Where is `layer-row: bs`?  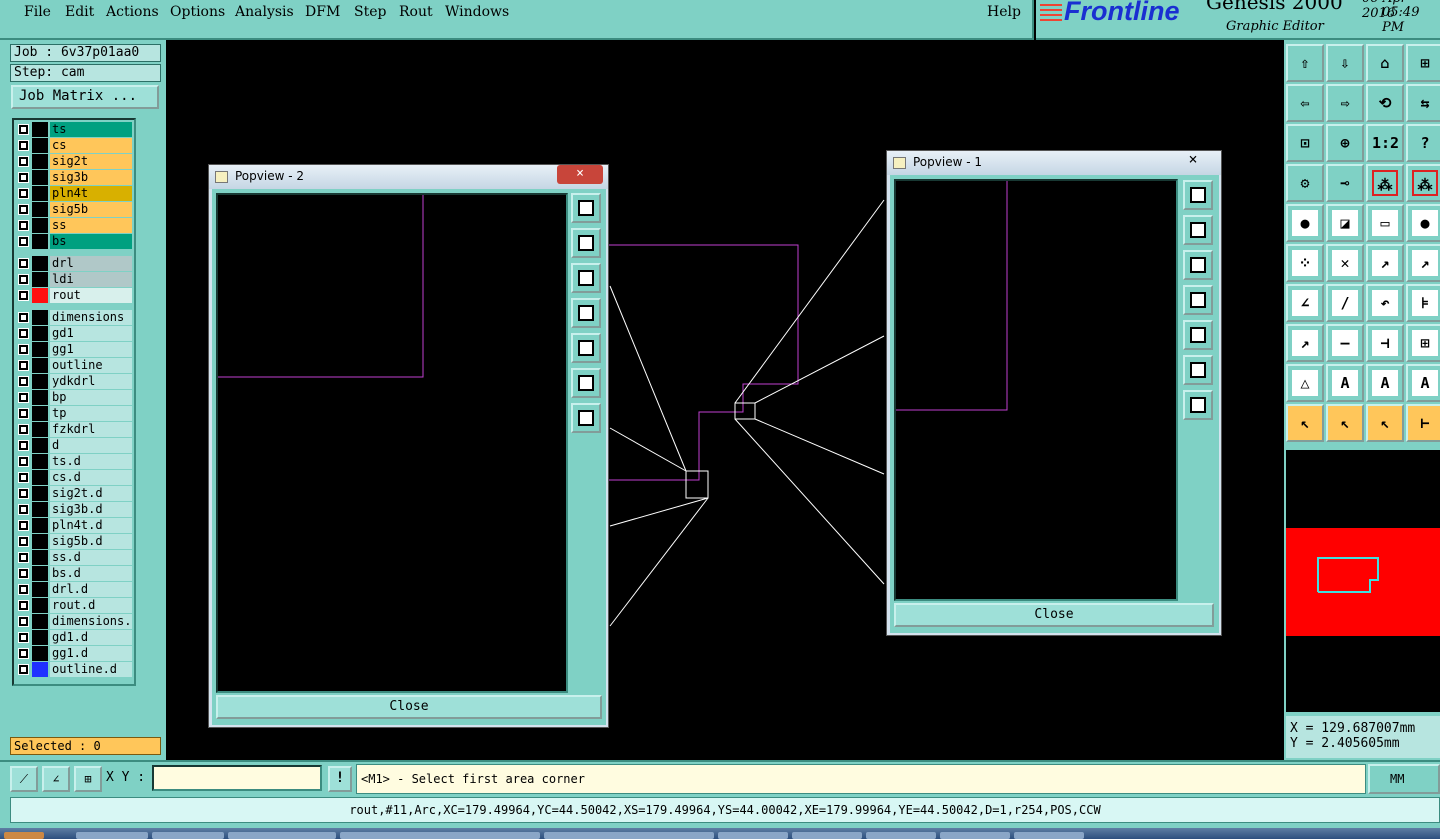
layer-row: bs is located at coordinates (74, 241).